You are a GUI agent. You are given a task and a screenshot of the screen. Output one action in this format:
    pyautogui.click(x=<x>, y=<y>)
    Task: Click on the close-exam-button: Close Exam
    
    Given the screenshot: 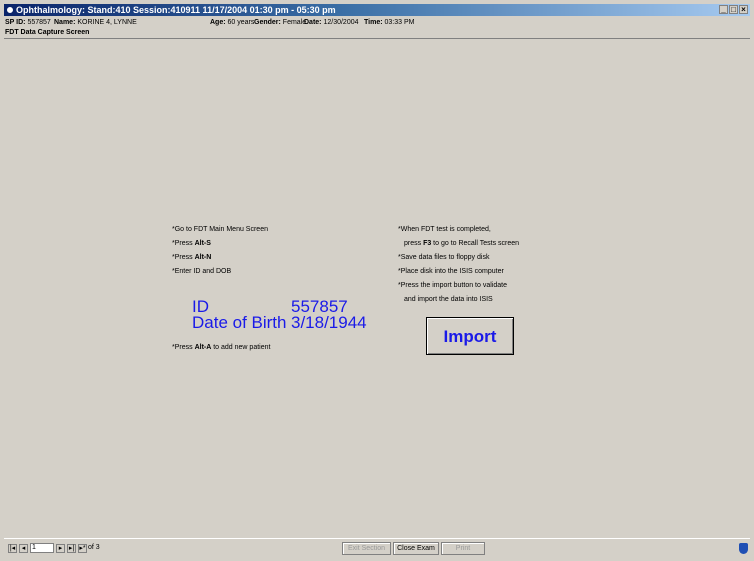 What is the action you would take?
    pyautogui.click(x=416, y=548)
    